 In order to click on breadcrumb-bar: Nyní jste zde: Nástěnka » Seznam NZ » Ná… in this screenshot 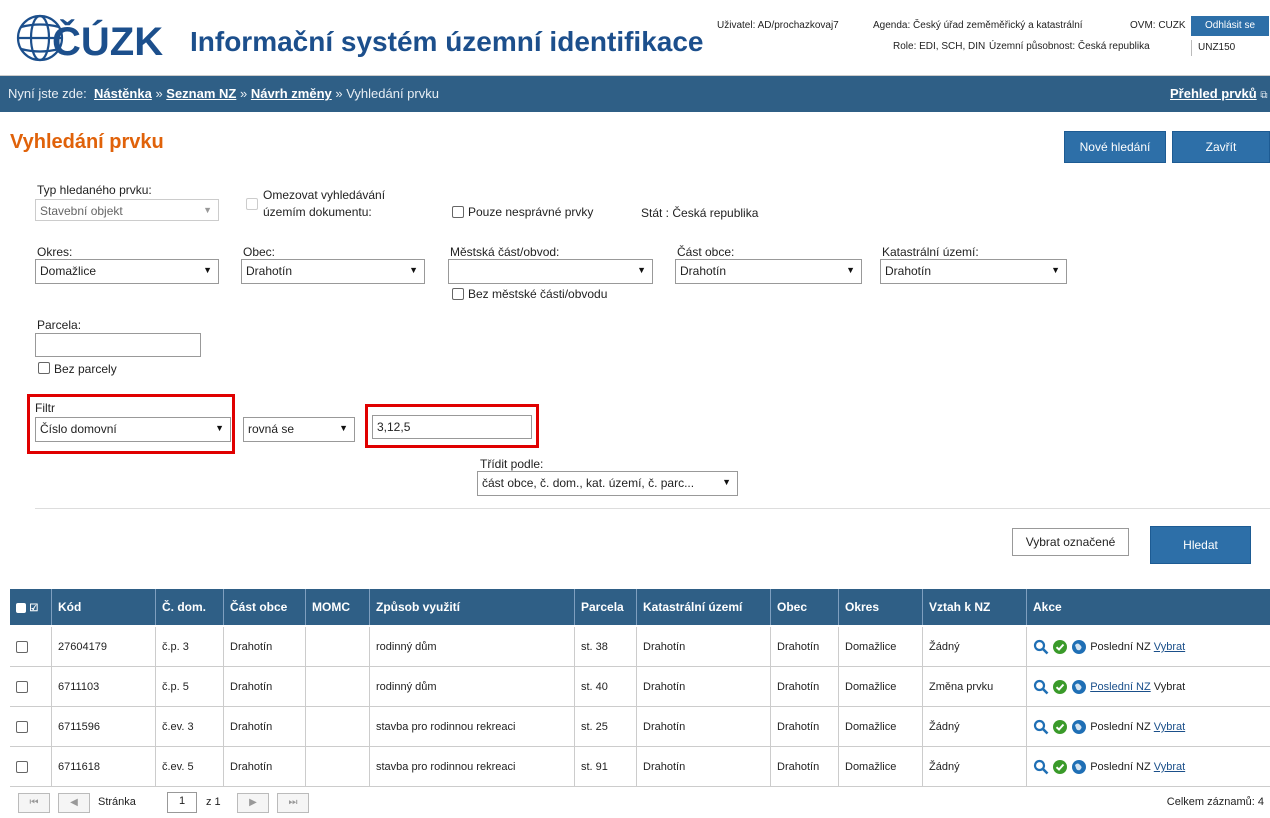, I will do `click(635, 94)`.